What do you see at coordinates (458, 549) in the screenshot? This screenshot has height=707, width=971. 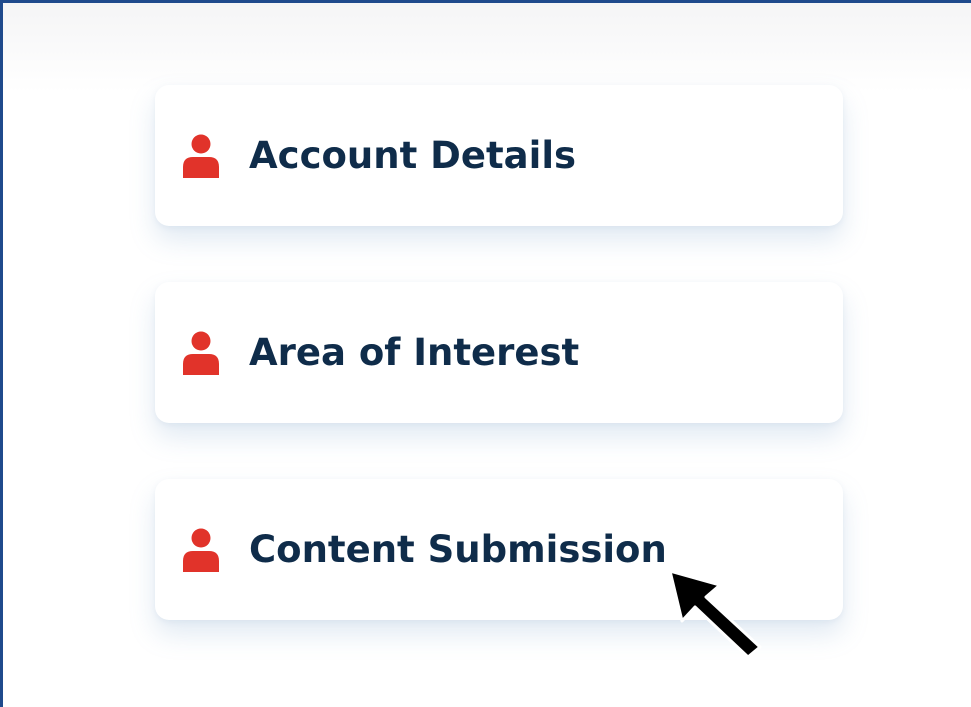 I see `menu-item-label: Content Submission` at bounding box center [458, 549].